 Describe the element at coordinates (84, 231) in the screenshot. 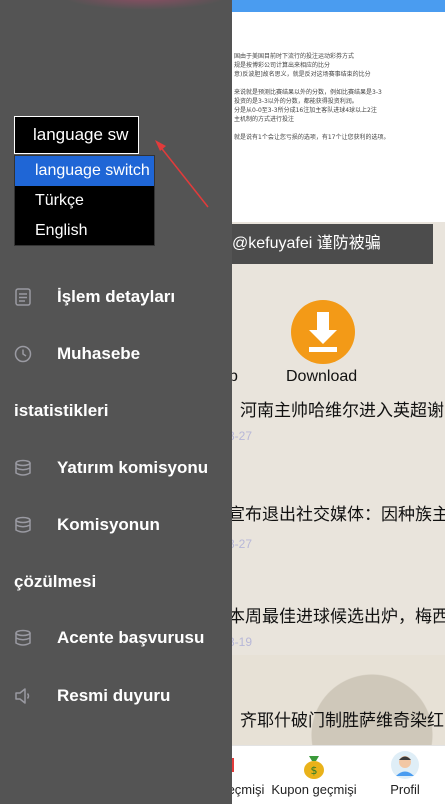

I see `language-option: English` at that location.